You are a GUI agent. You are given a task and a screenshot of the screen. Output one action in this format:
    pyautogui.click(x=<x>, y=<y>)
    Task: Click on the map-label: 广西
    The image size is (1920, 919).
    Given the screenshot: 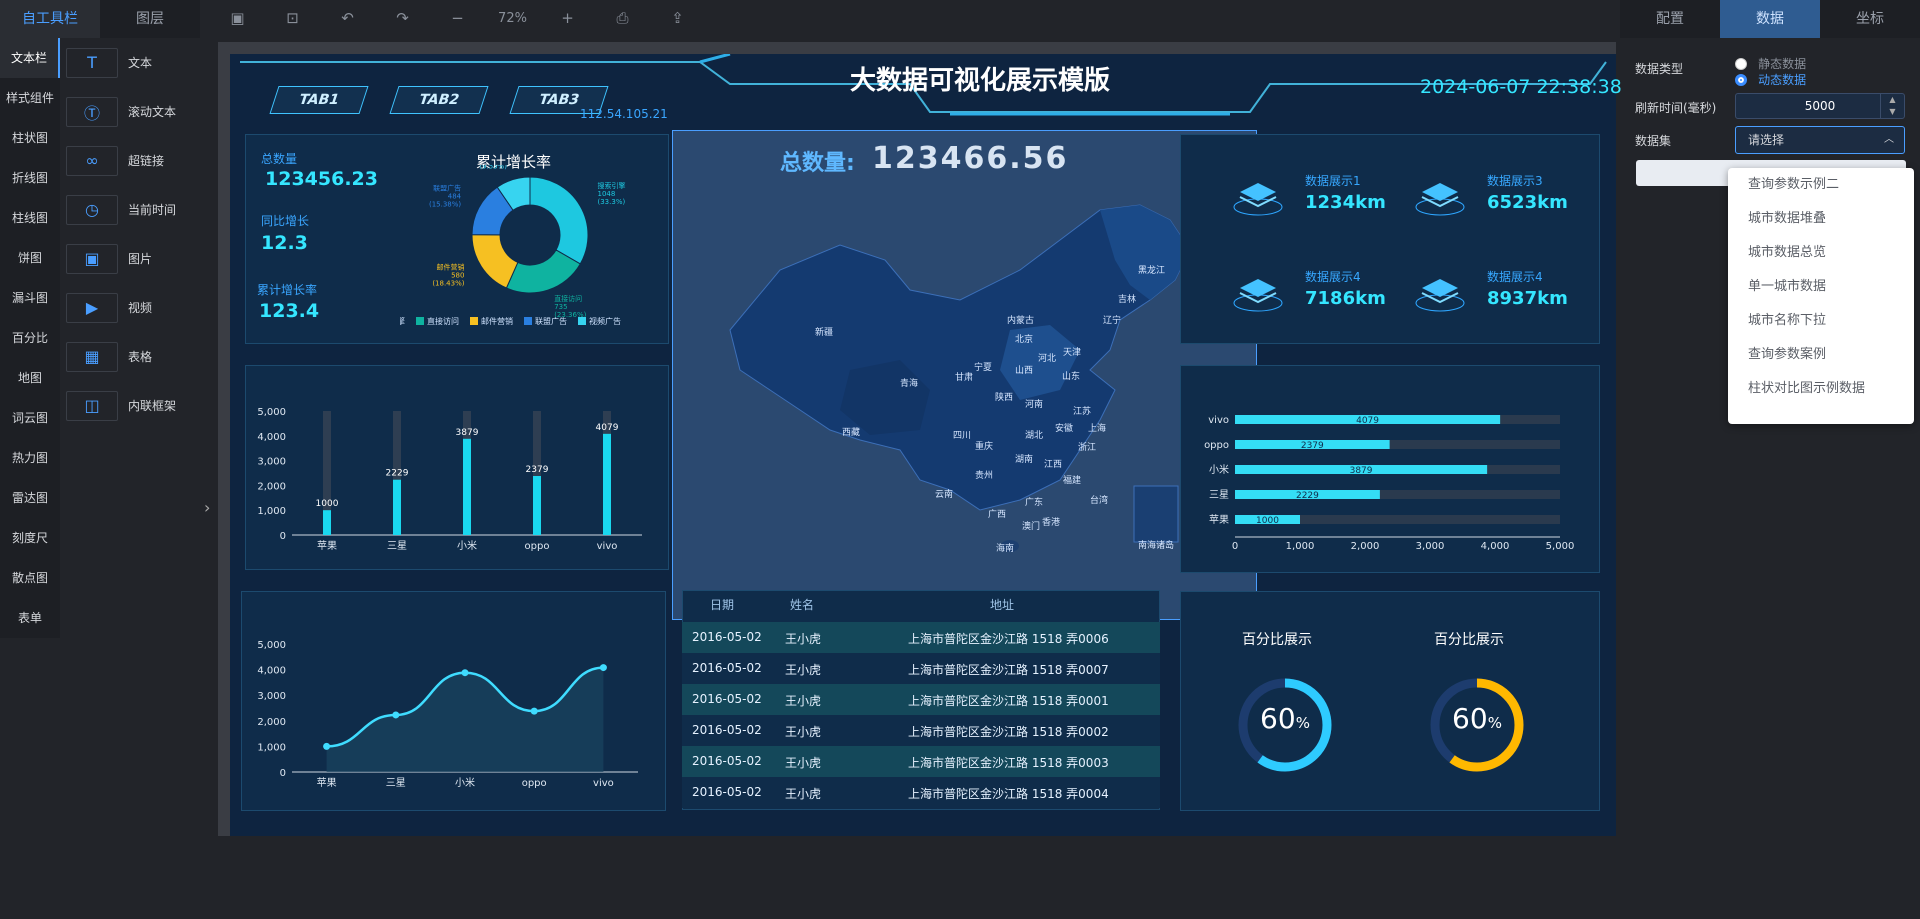 What is the action you would take?
    pyautogui.click(x=997, y=513)
    